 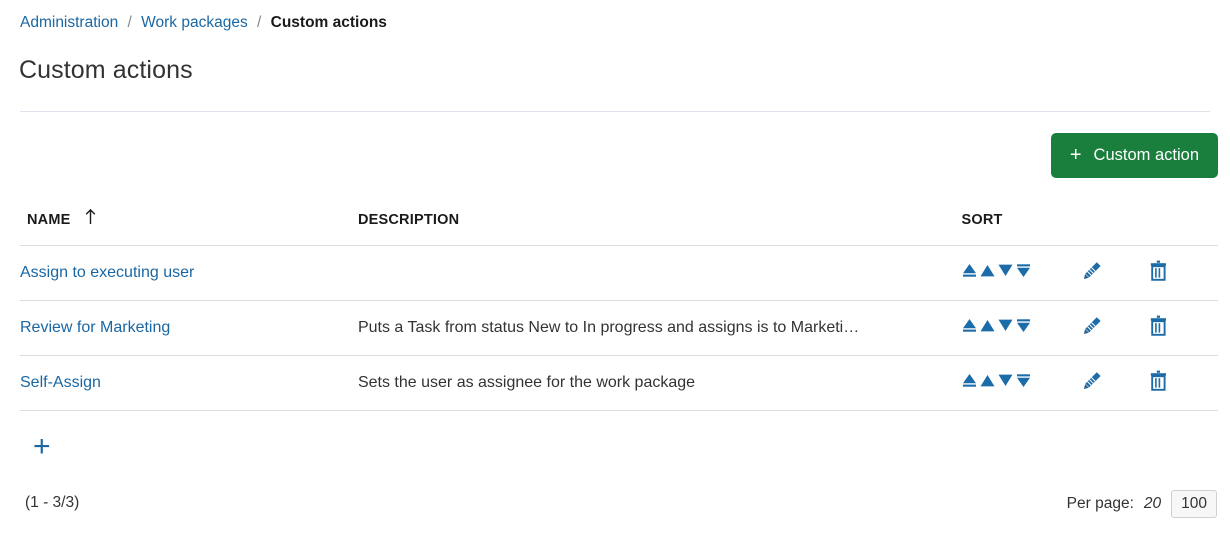 What do you see at coordinates (1115, 227) in the screenshot?
I see `column-header-edit` at bounding box center [1115, 227].